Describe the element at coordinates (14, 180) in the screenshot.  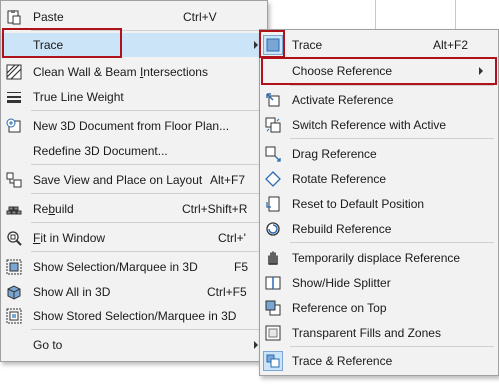
I see `save-view-layout-icon` at that location.